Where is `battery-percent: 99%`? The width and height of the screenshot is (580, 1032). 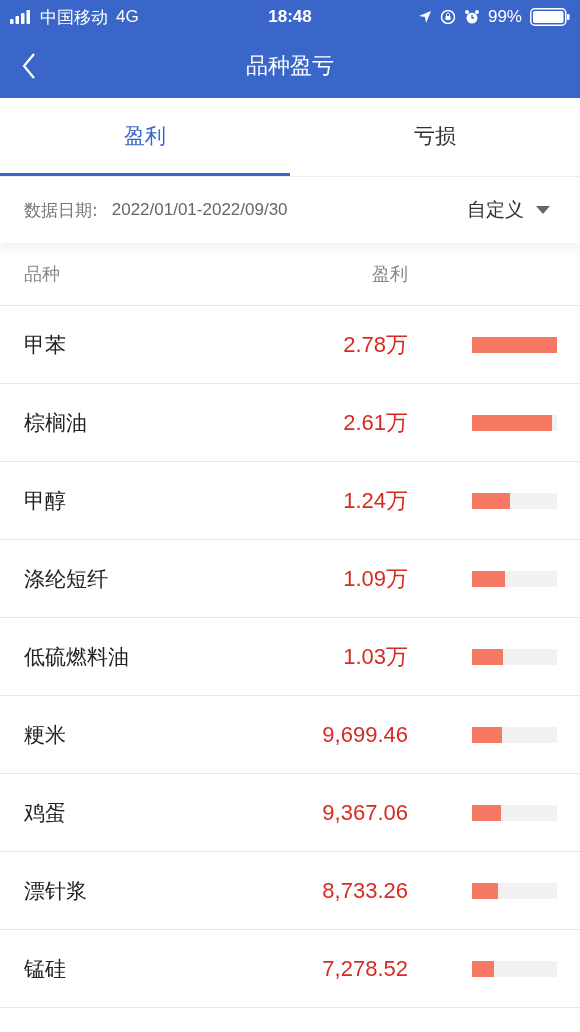 battery-percent: 99% is located at coordinates (504, 17).